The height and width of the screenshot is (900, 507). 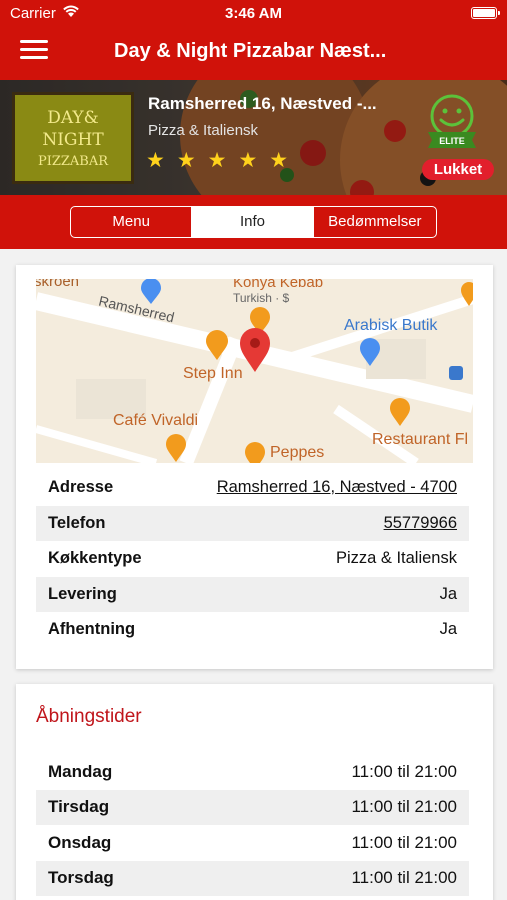 I want to click on info-value: Pizza & Italiensk, so click(x=396, y=558).